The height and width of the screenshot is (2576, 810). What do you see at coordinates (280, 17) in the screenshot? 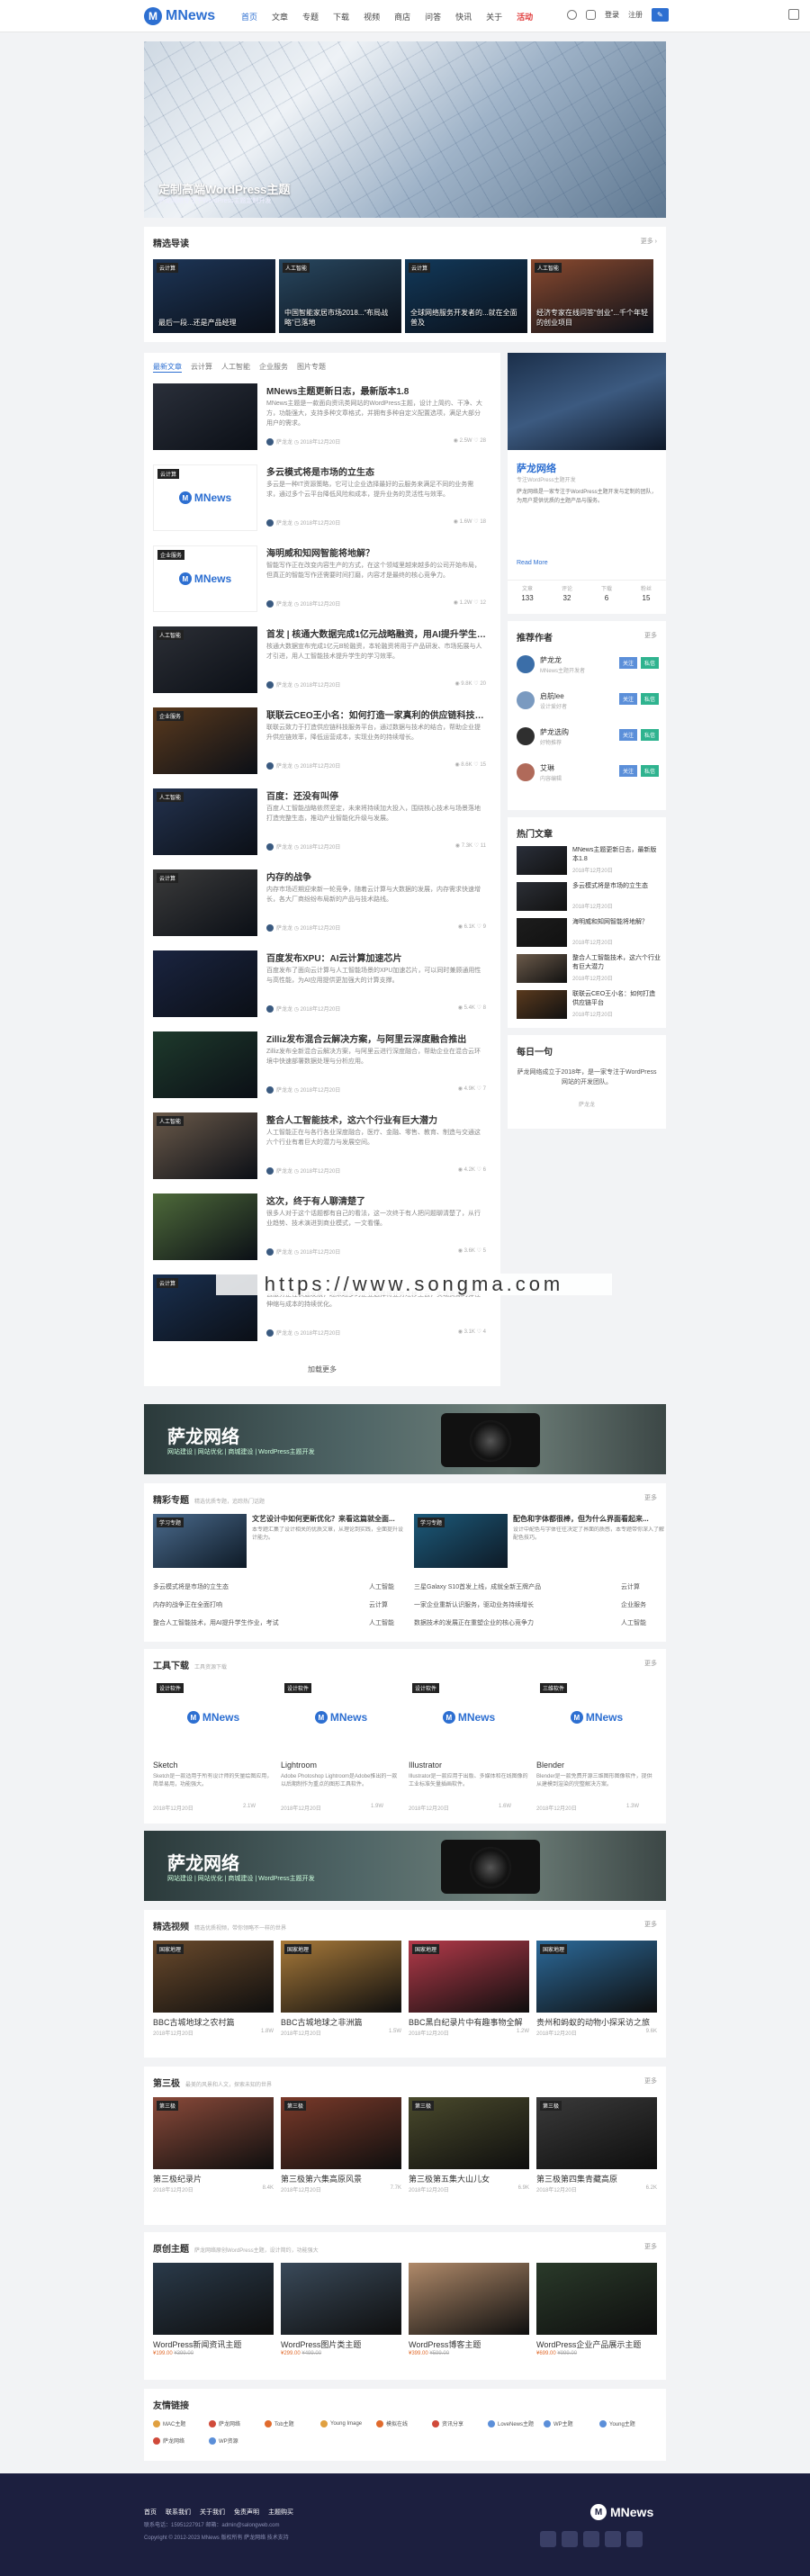
I see `nav-item: 文章` at bounding box center [280, 17].